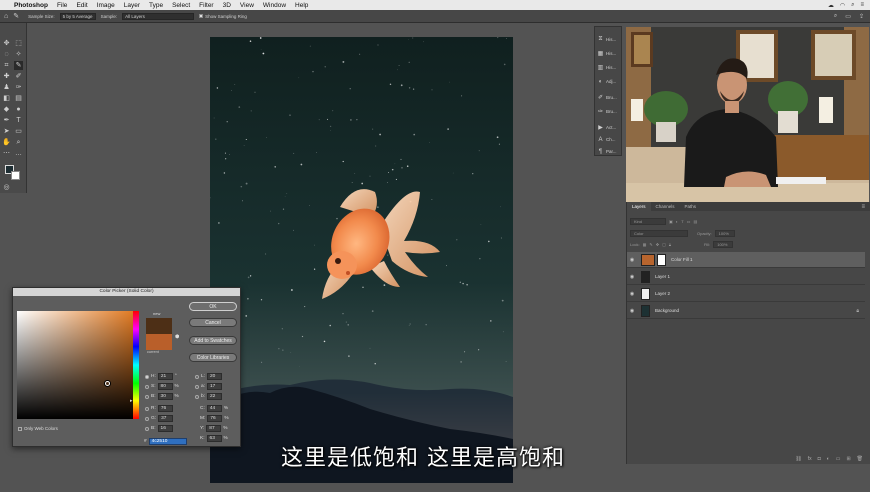  Describe the element at coordinates (18, 131) in the screenshot. I see `shape-icon: ▭` at that location.